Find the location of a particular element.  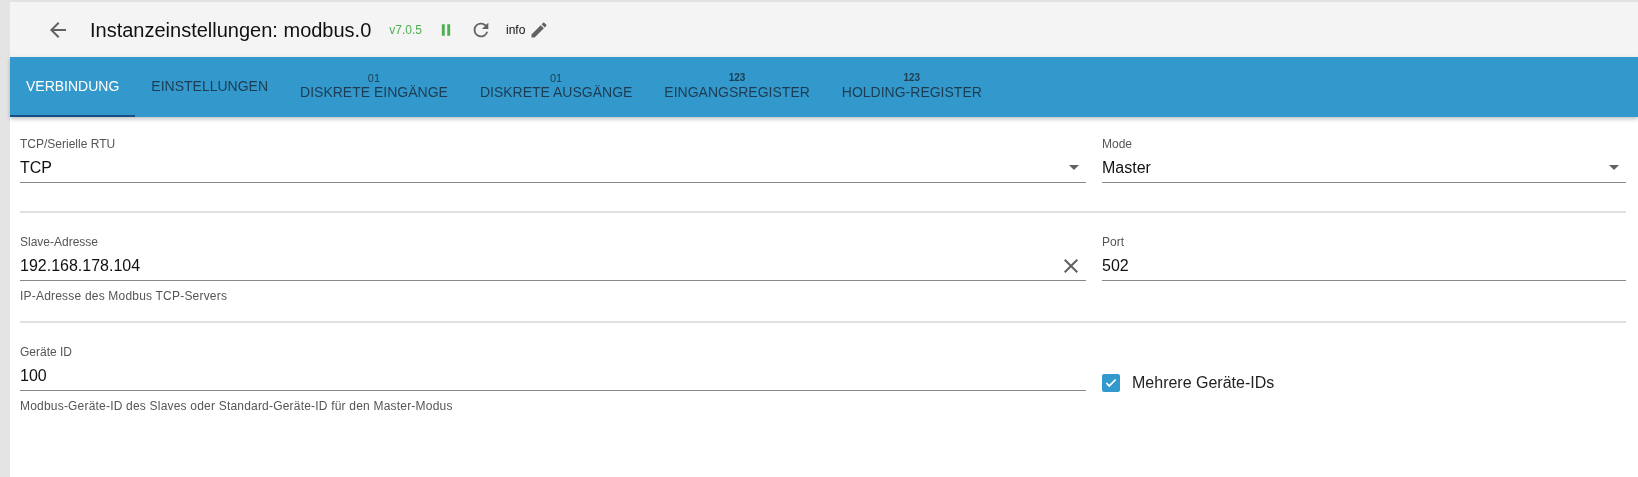

check-icon is located at coordinates (1111, 383).